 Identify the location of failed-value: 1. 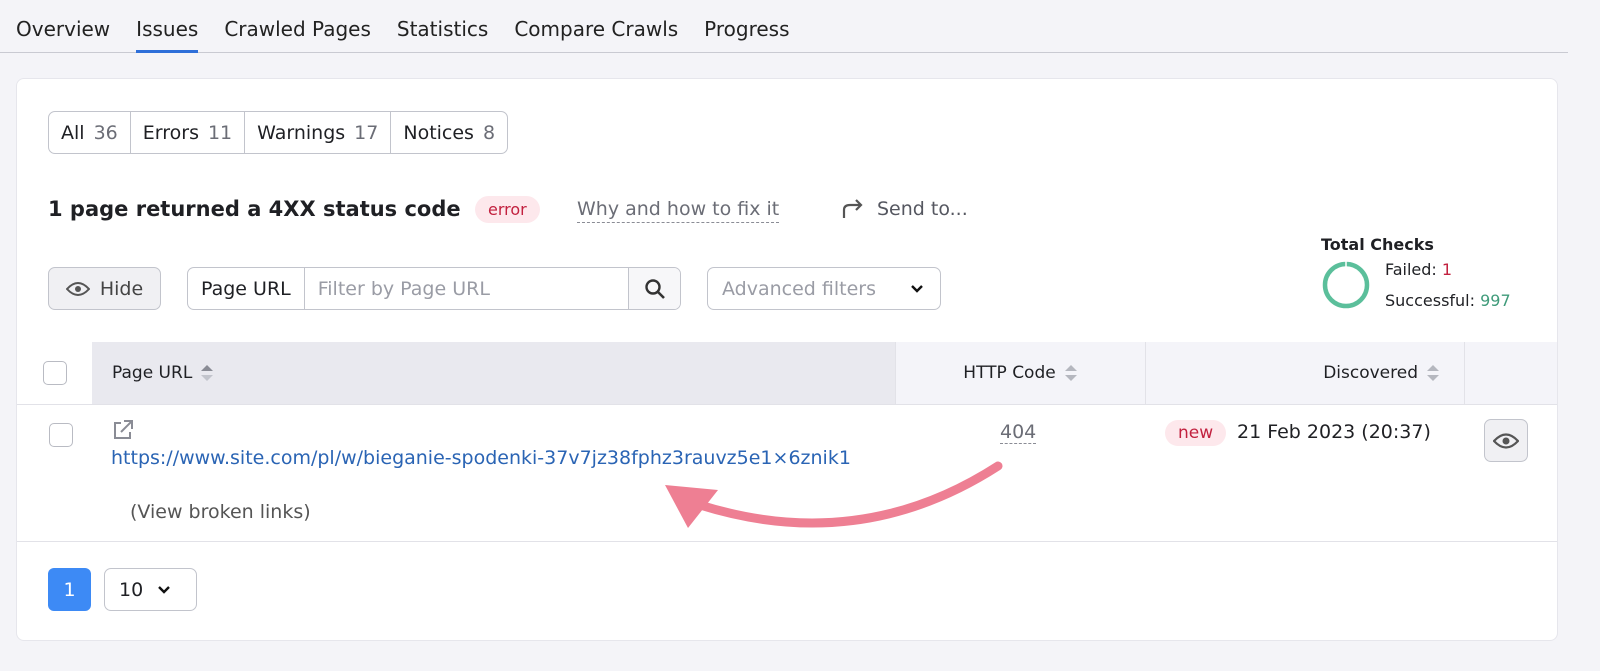
(1447, 269).